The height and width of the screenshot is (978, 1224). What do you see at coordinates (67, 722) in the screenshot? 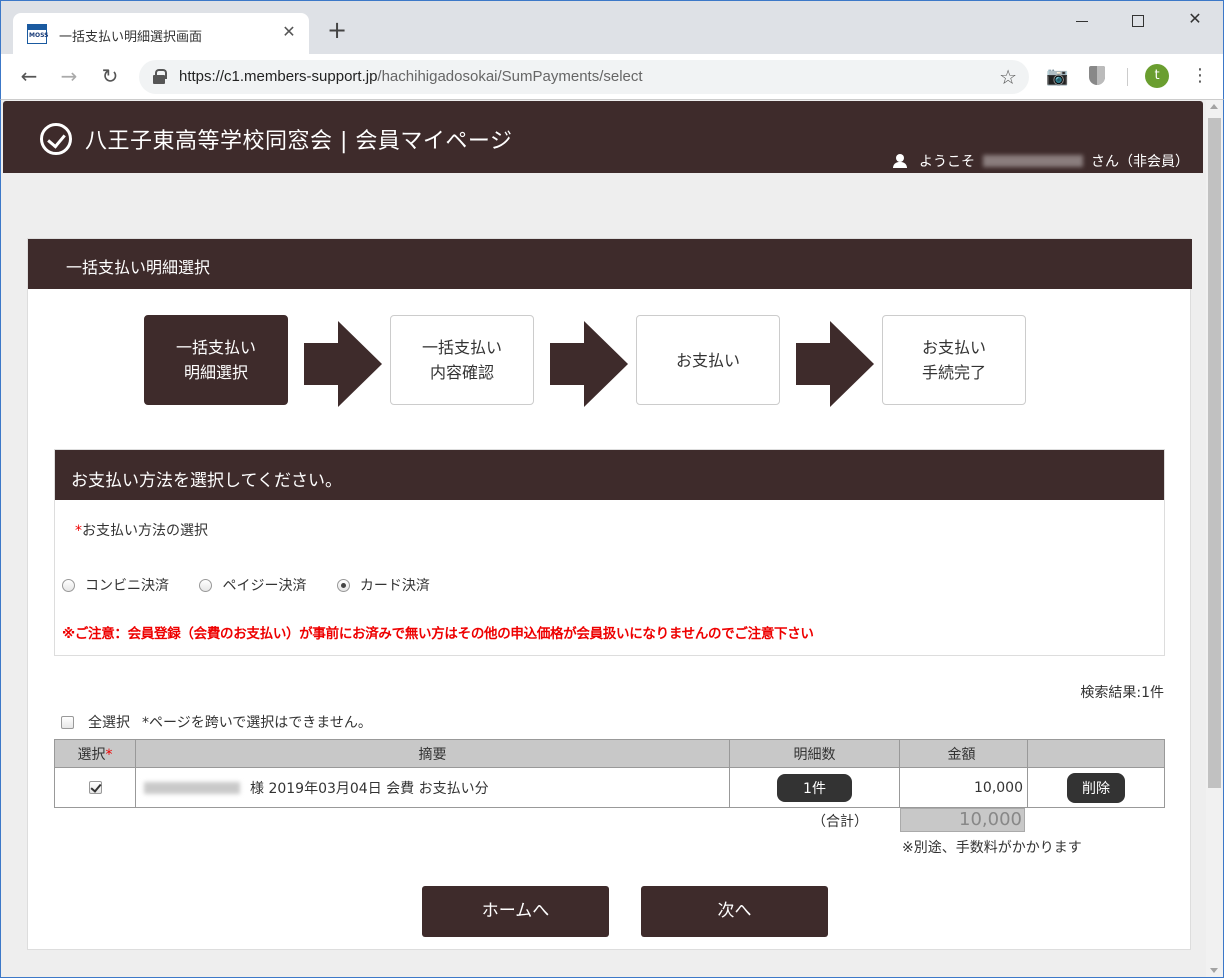
I see `select-all-checkbox` at bounding box center [67, 722].